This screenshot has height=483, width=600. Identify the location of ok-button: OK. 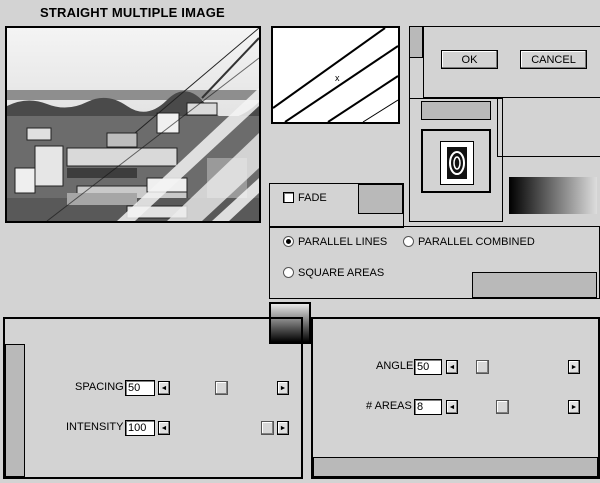
(469, 59).